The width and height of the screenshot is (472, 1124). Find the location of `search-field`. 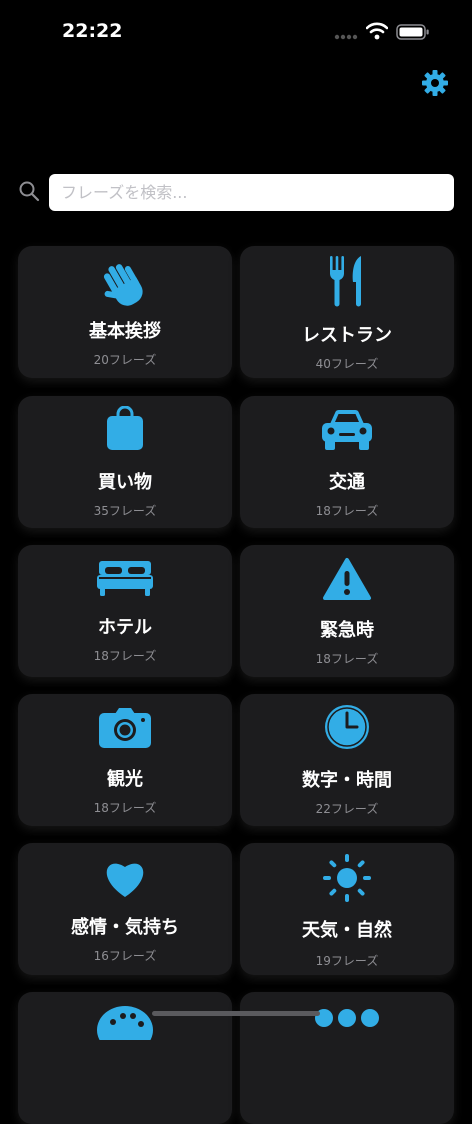

search-field is located at coordinates (251, 192).